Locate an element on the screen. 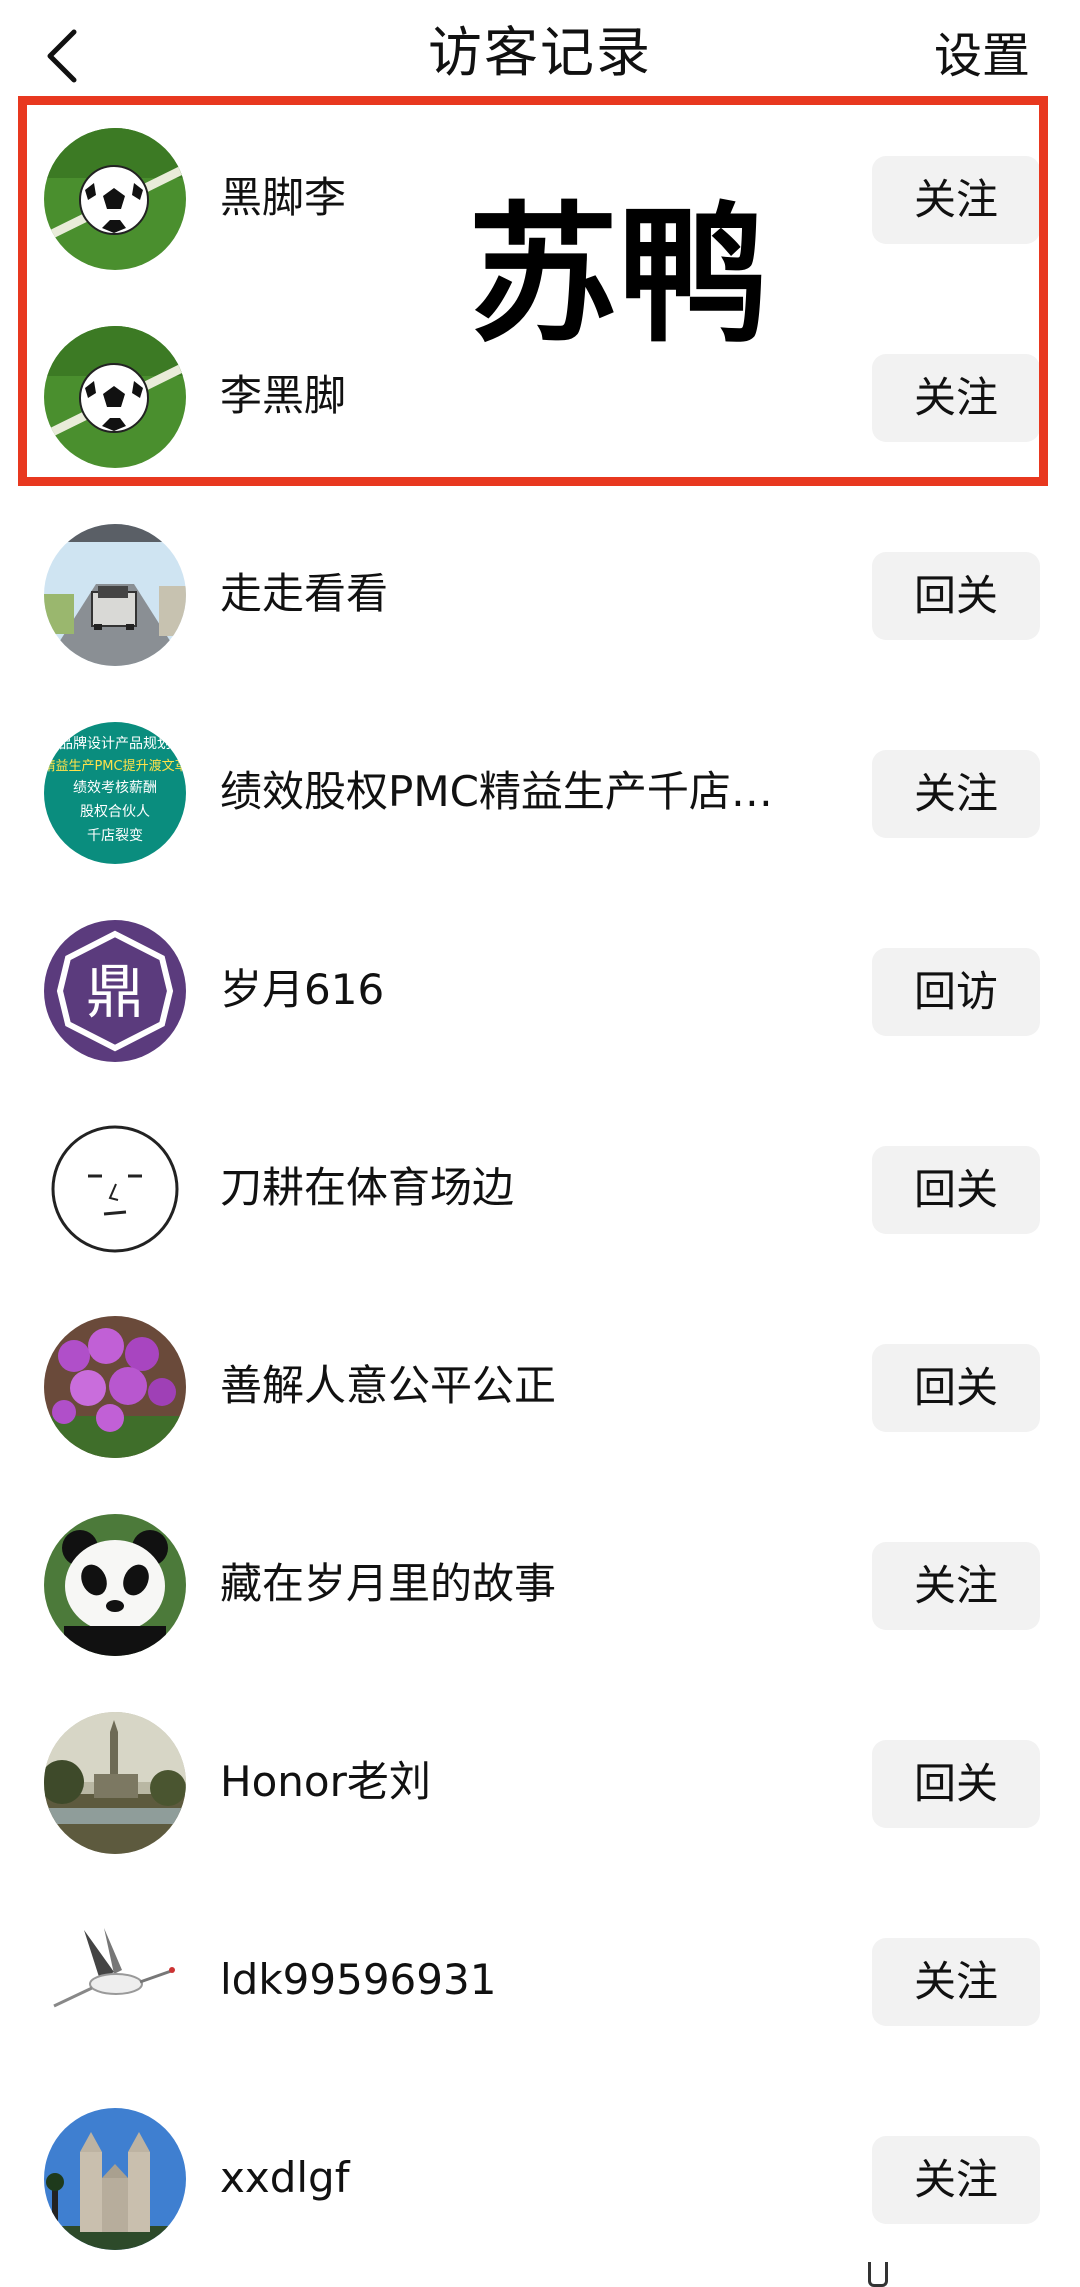 The width and height of the screenshot is (1080, 2287). visitor-name: Honor老刘 is located at coordinates (520, 1782).